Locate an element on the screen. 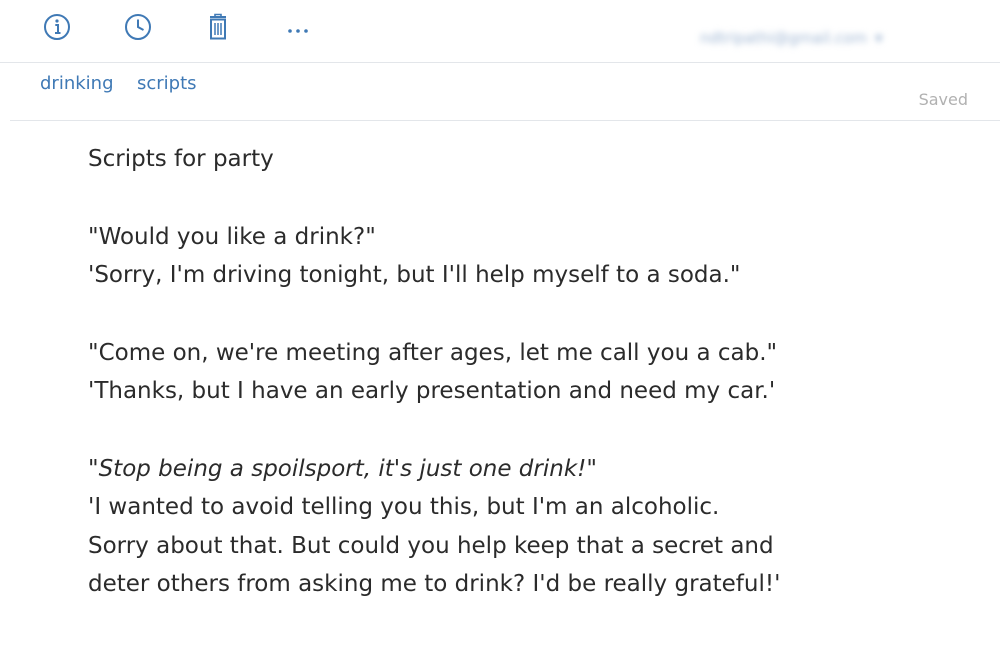  toolbar: ndtripathi@gmail.com ▾ is located at coordinates (500, 31).